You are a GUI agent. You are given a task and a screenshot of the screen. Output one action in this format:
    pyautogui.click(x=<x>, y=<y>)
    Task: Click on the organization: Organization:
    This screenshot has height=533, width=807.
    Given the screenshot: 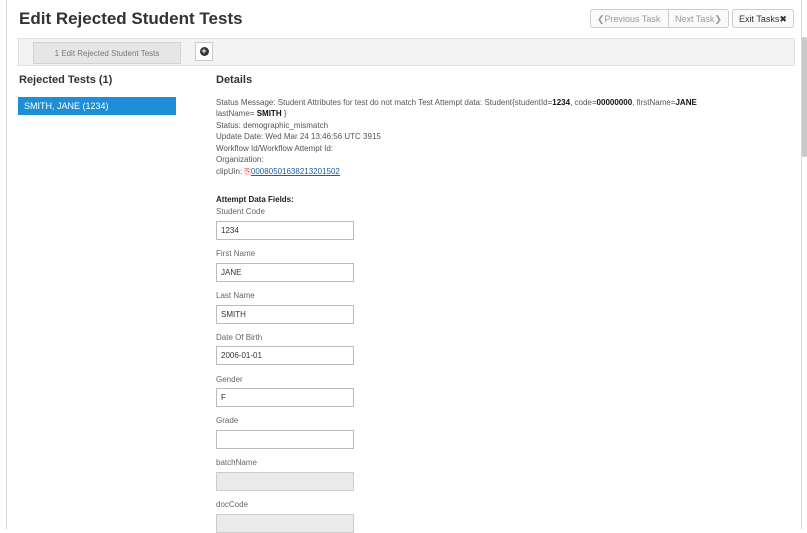 What is the action you would take?
    pyautogui.click(x=240, y=159)
    